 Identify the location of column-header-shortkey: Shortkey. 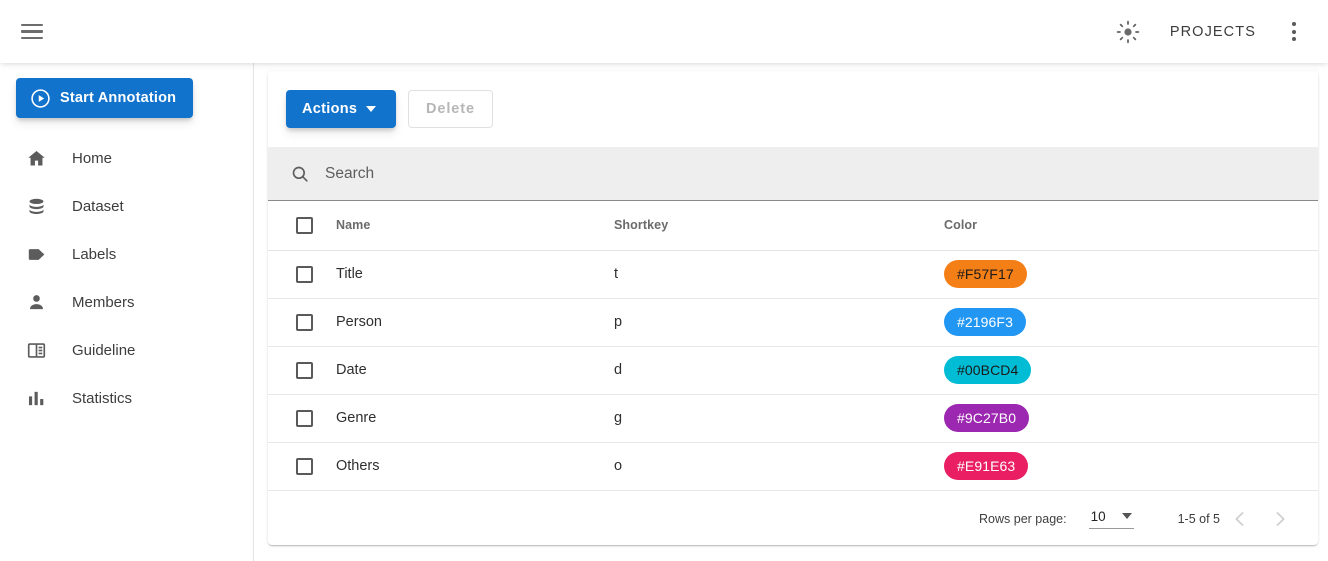
(779, 226).